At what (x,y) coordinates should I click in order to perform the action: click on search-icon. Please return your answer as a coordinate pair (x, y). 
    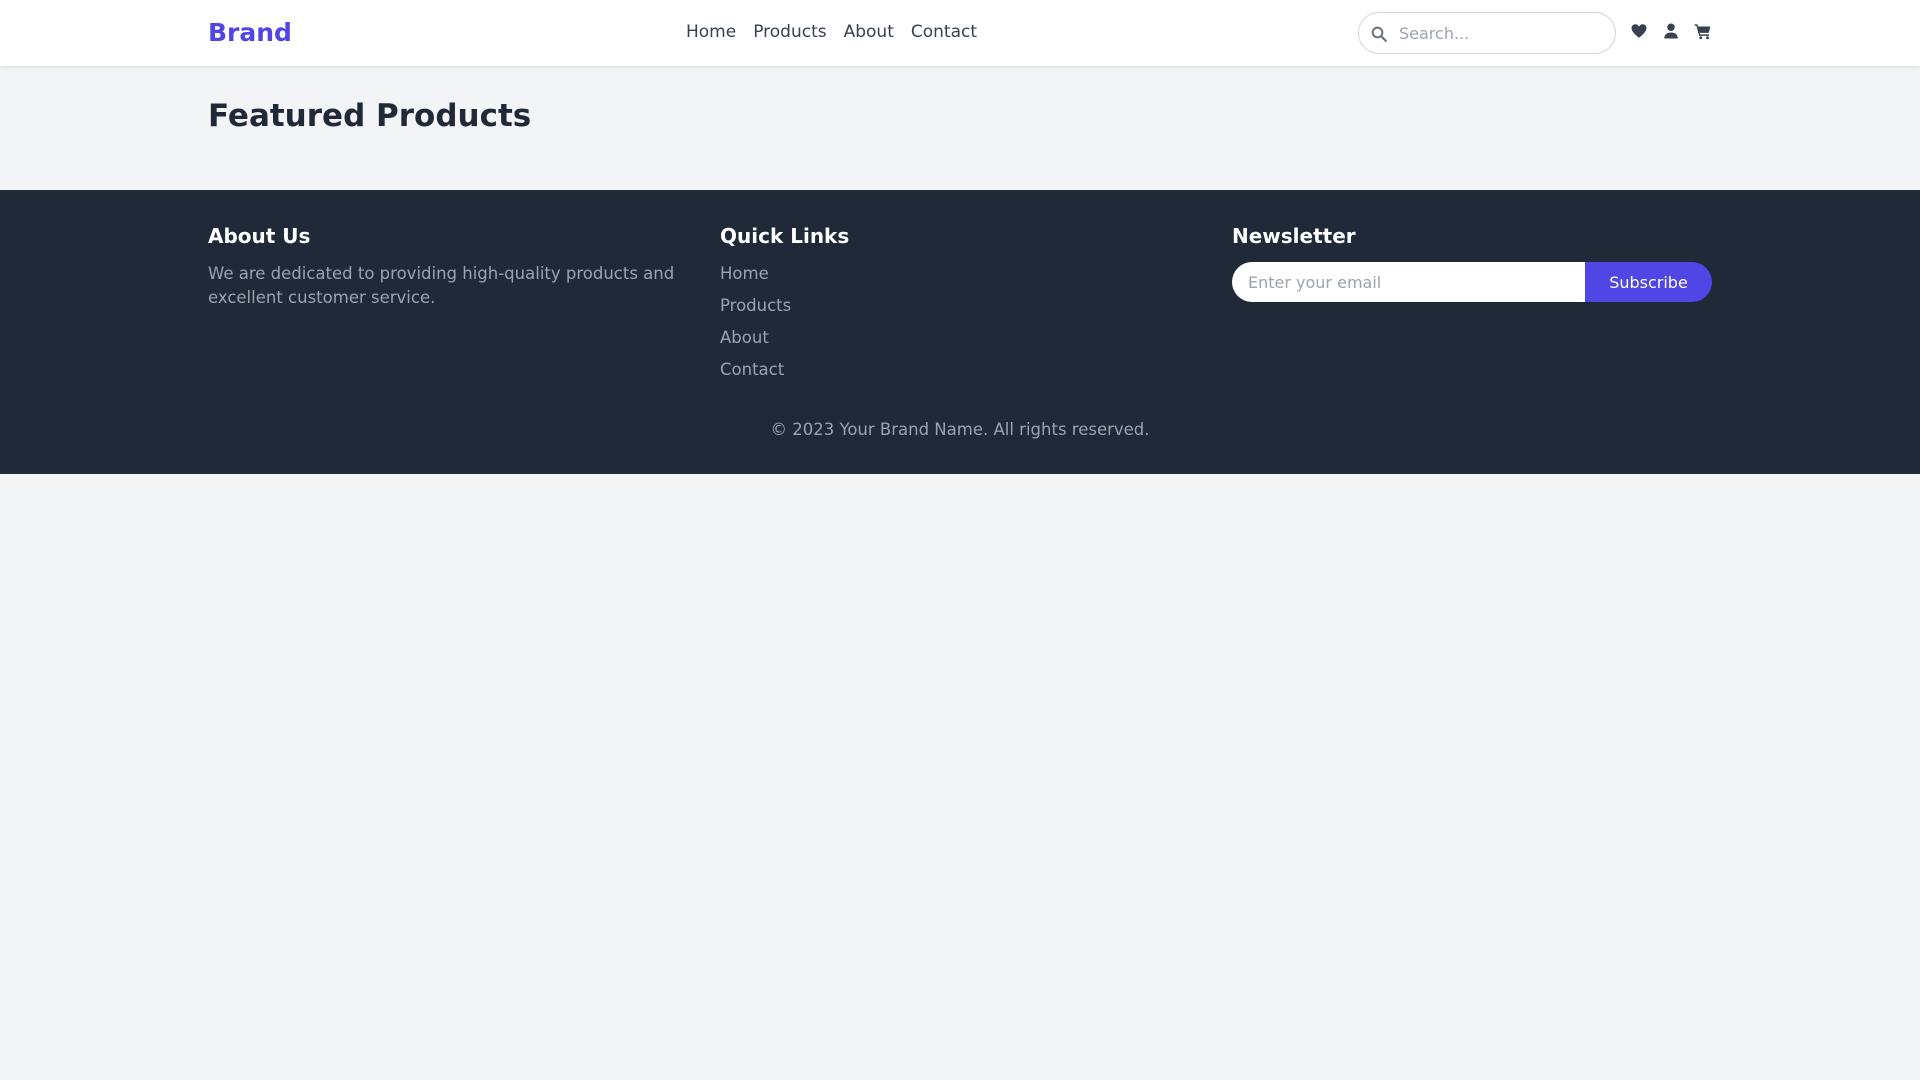
    Looking at the image, I should click on (1379, 34).